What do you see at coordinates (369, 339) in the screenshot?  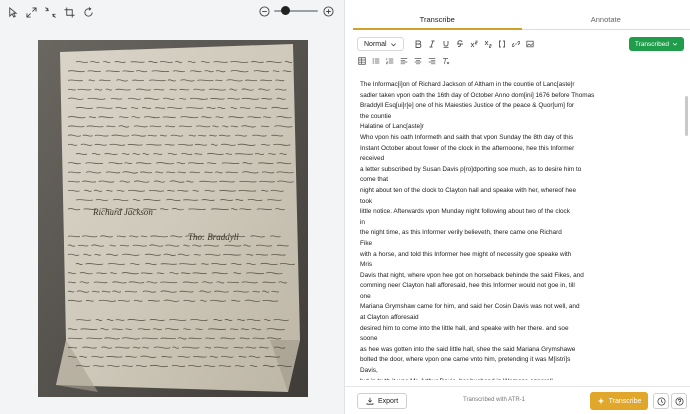 I see `transcription-line: soone` at bounding box center [369, 339].